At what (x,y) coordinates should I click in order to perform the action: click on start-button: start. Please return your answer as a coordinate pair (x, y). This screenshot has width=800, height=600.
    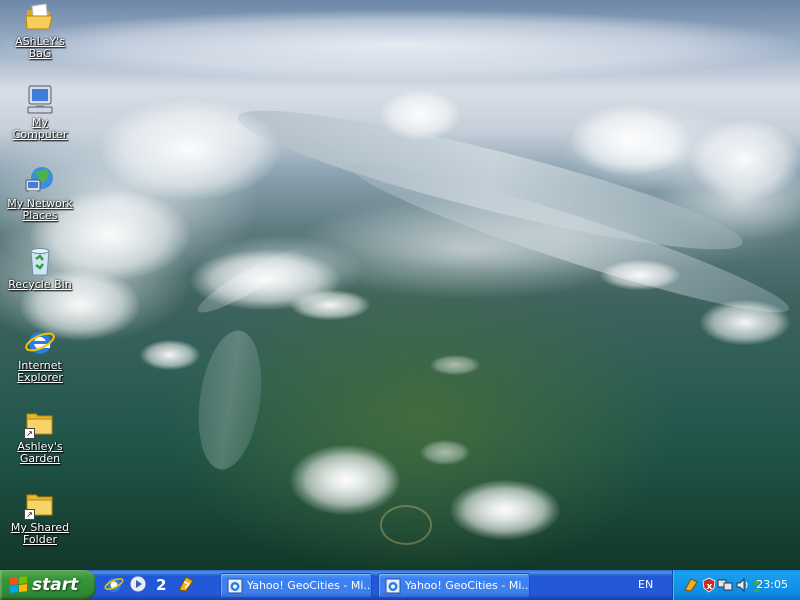
    Looking at the image, I should click on (48, 585).